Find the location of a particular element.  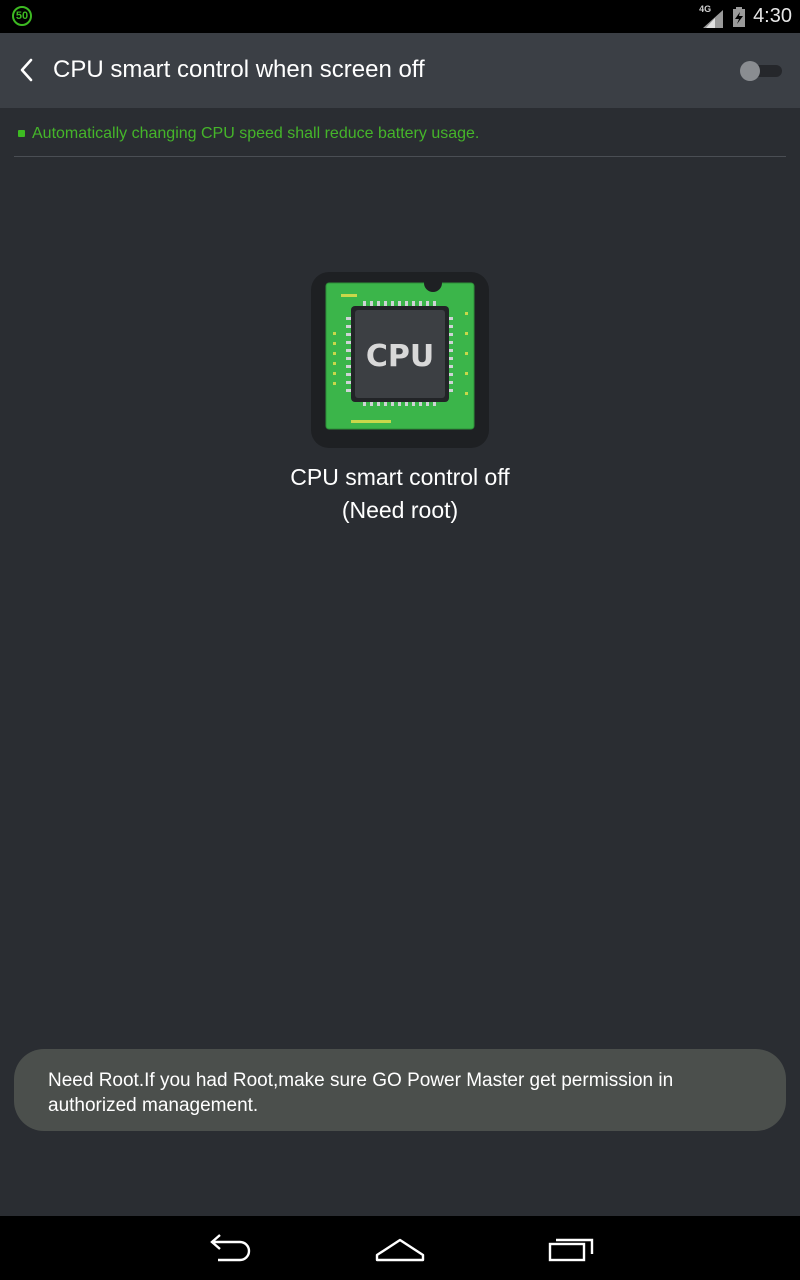

toggle-knob is located at coordinates (750, 71).